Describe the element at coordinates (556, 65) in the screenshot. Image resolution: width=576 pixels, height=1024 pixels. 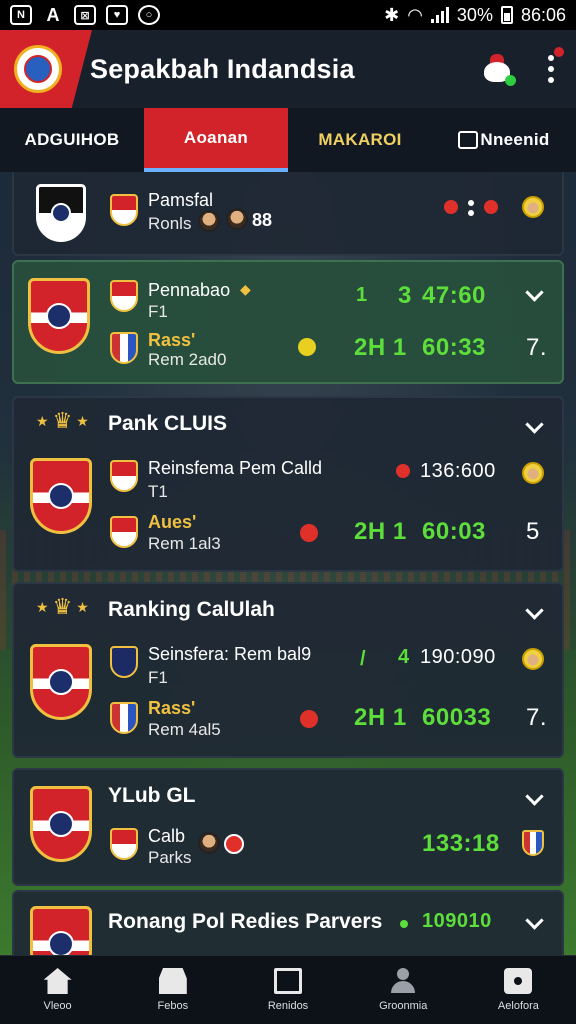
I see `more-options-icon` at that location.